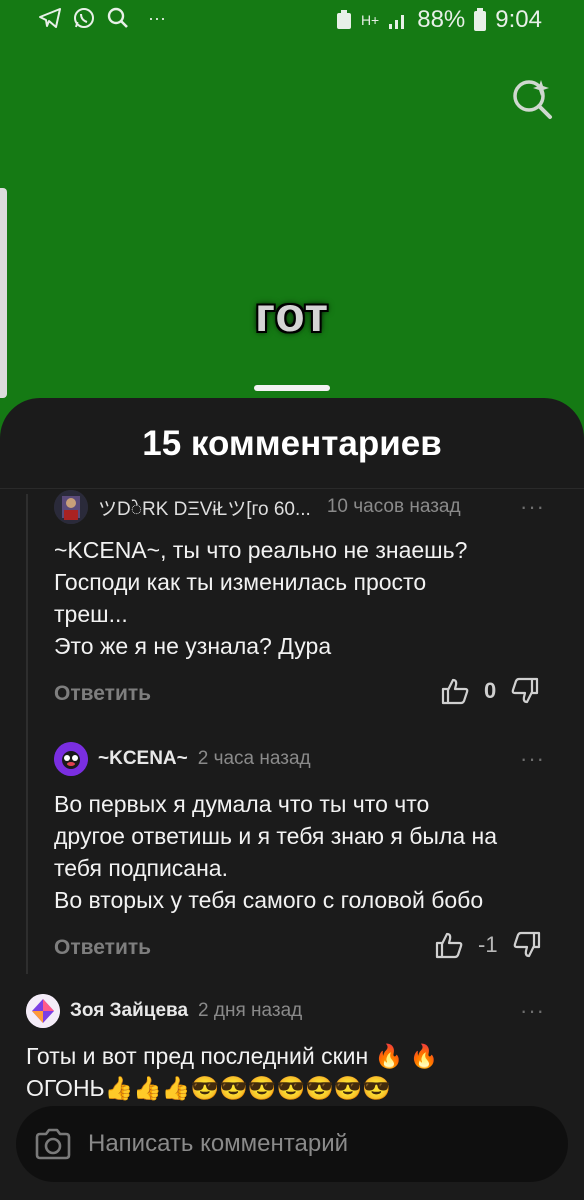  What do you see at coordinates (157, 17) in the screenshot?
I see `more-dots-icon: ···` at bounding box center [157, 17].